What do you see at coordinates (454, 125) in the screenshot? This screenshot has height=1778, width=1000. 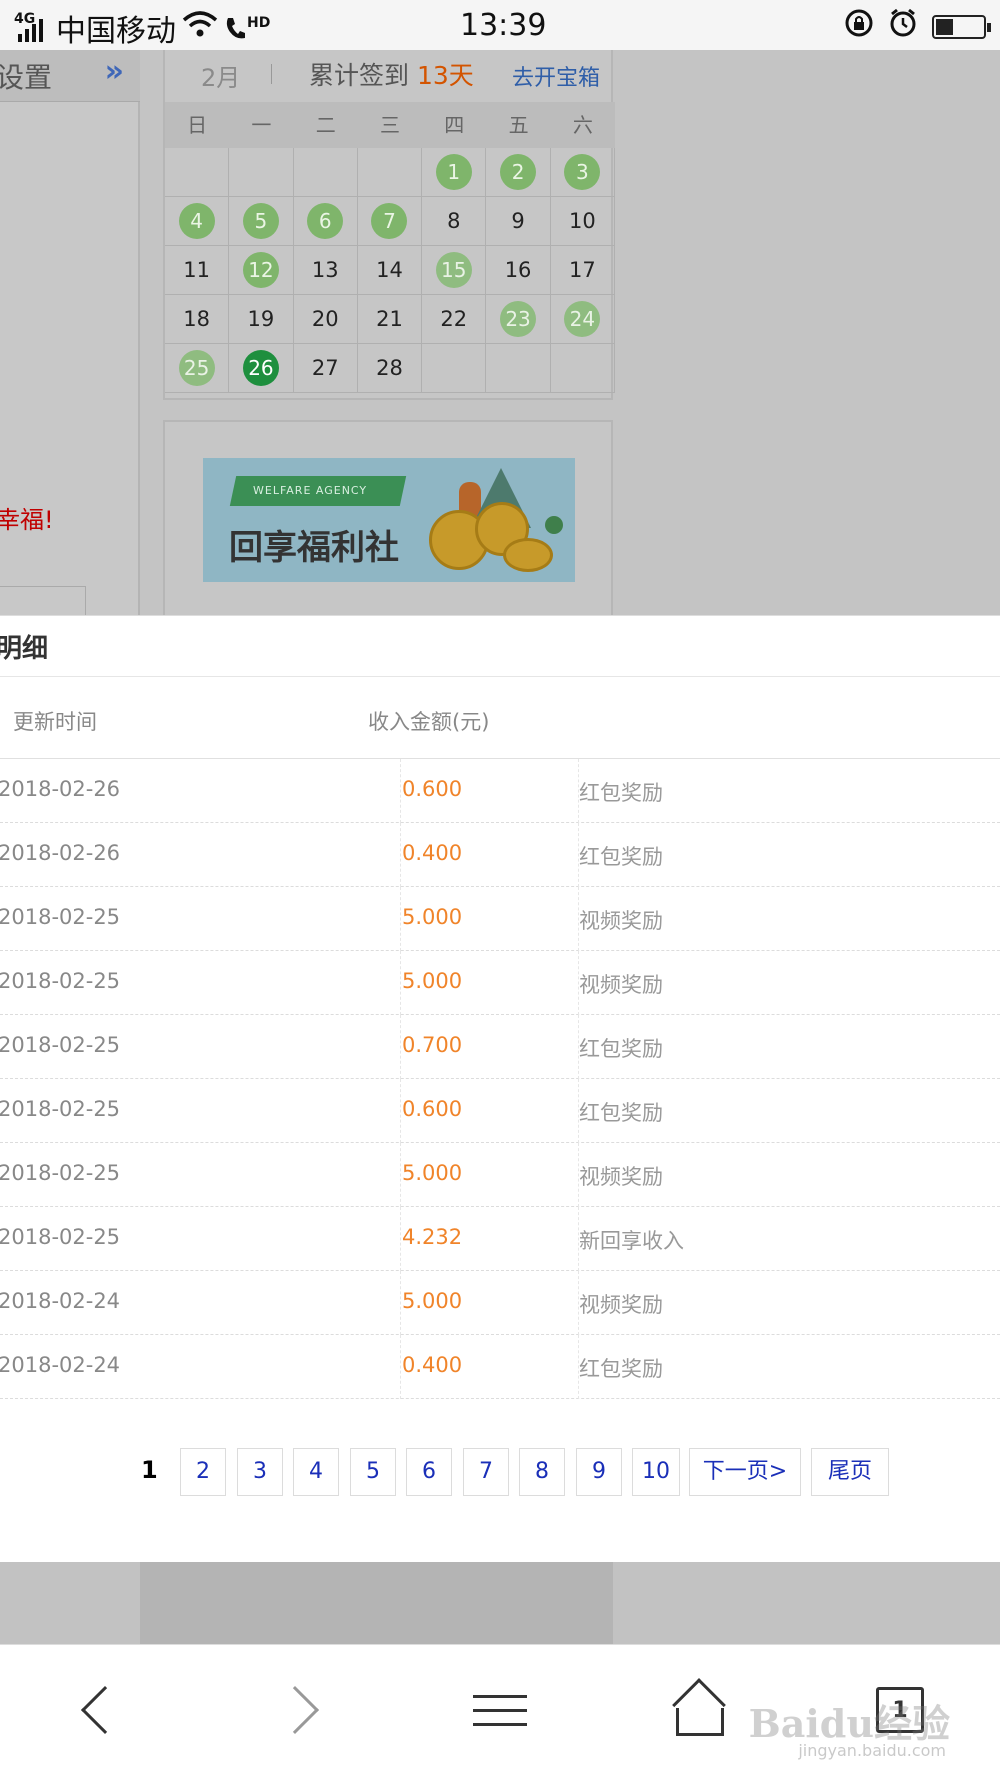 I see `weekday-label: 四` at bounding box center [454, 125].